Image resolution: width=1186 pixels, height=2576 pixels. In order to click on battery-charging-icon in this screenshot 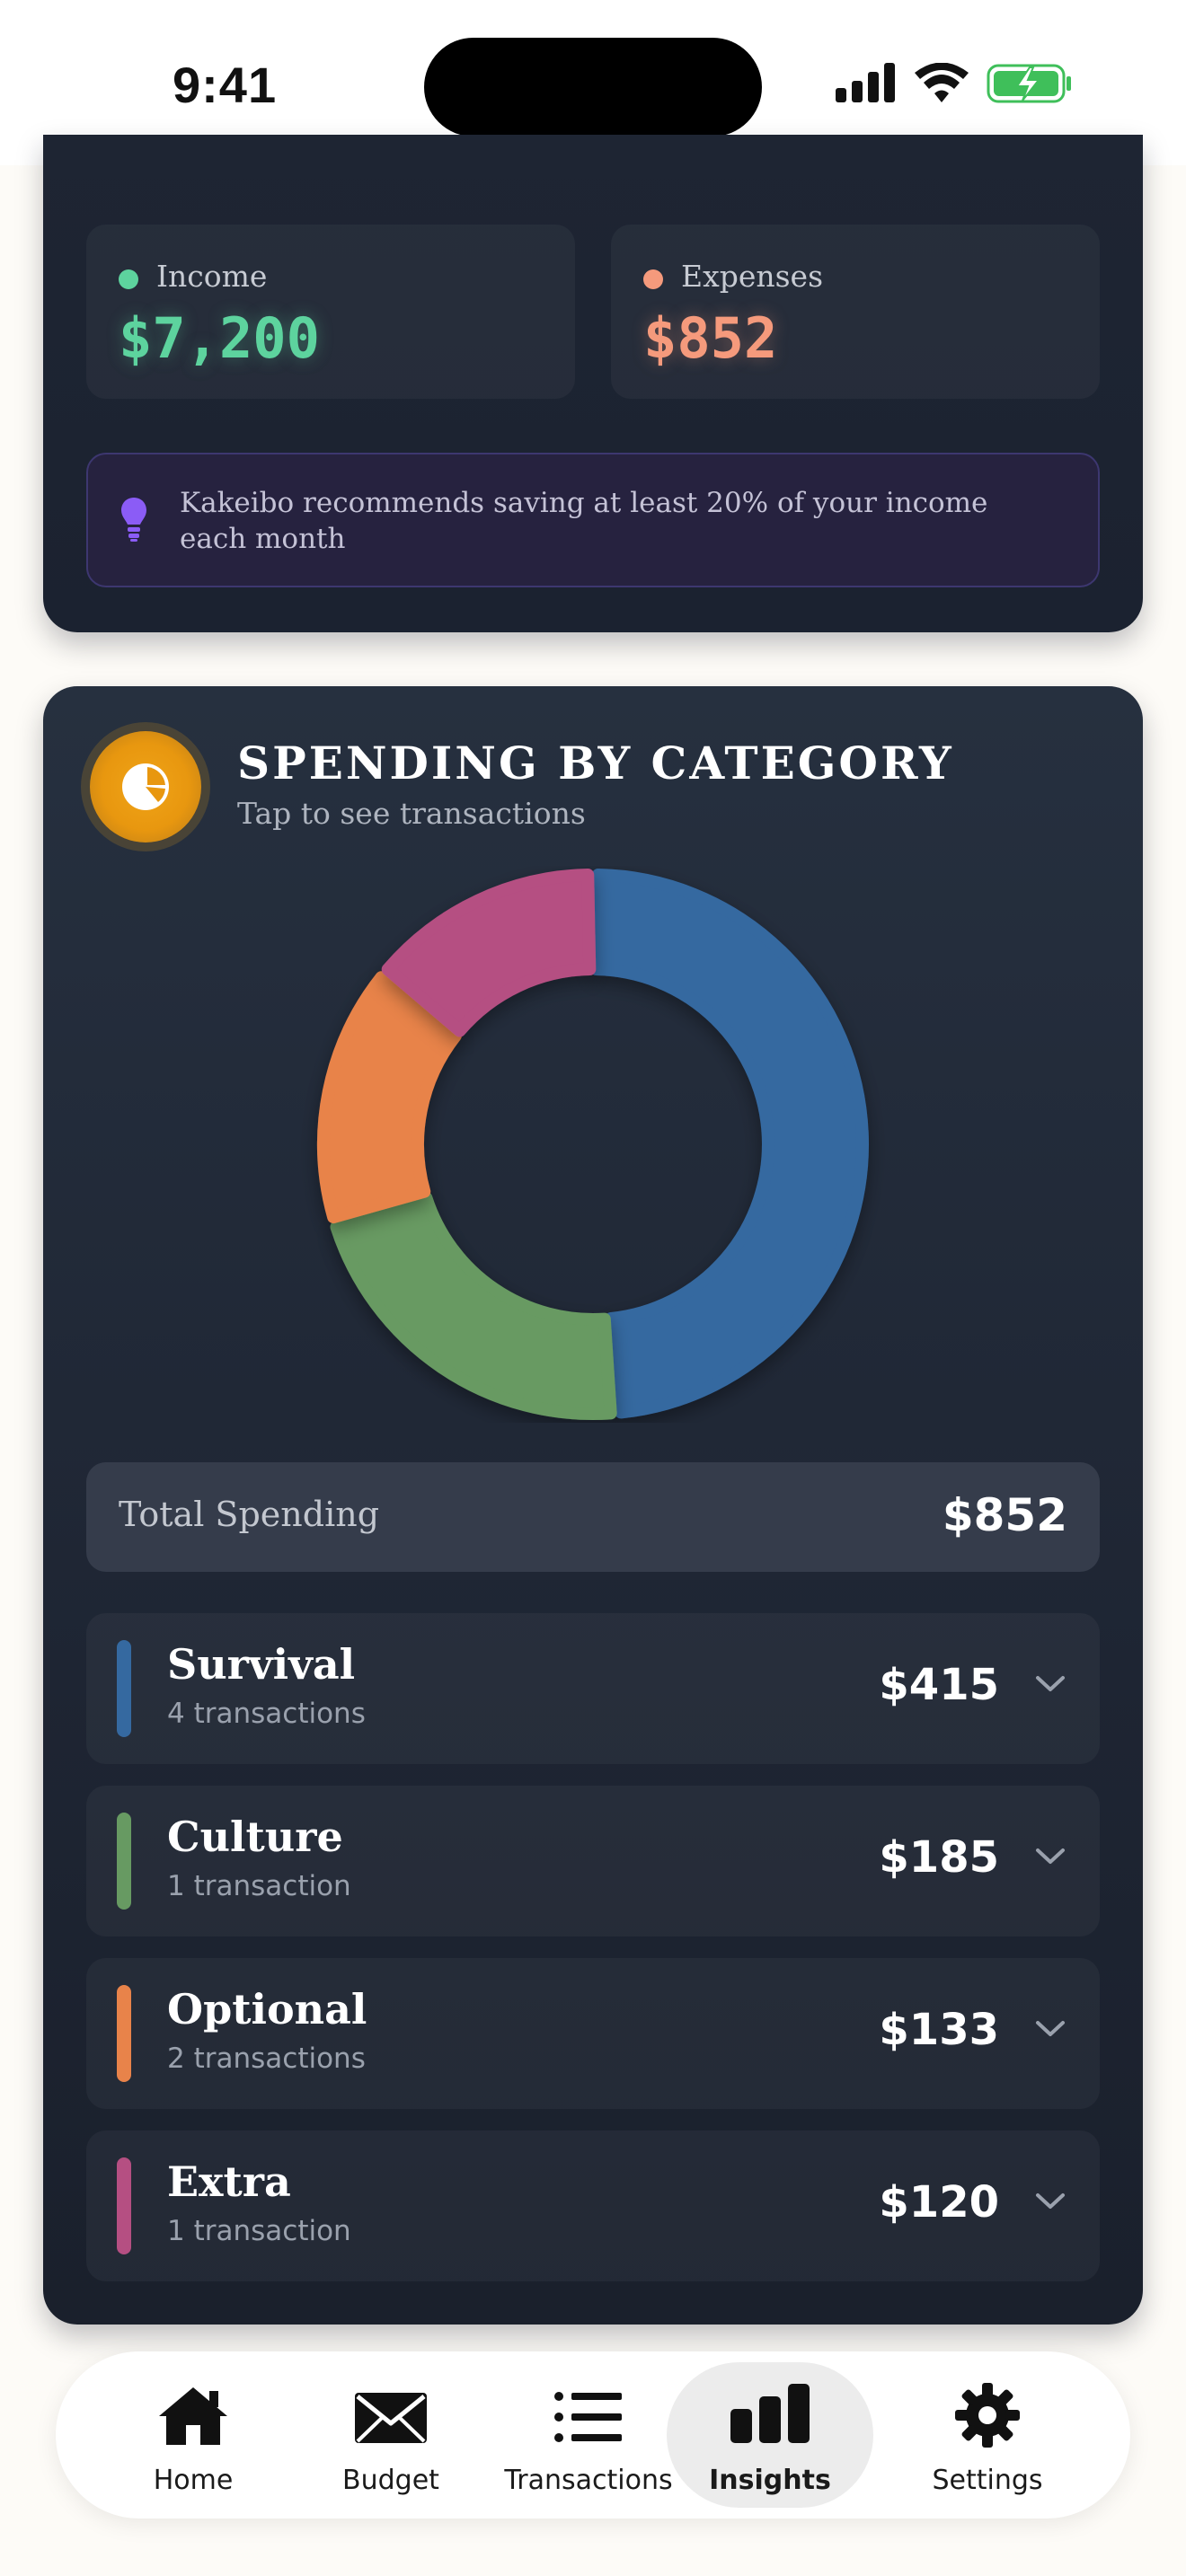, I will do `click(1029, 83)`.